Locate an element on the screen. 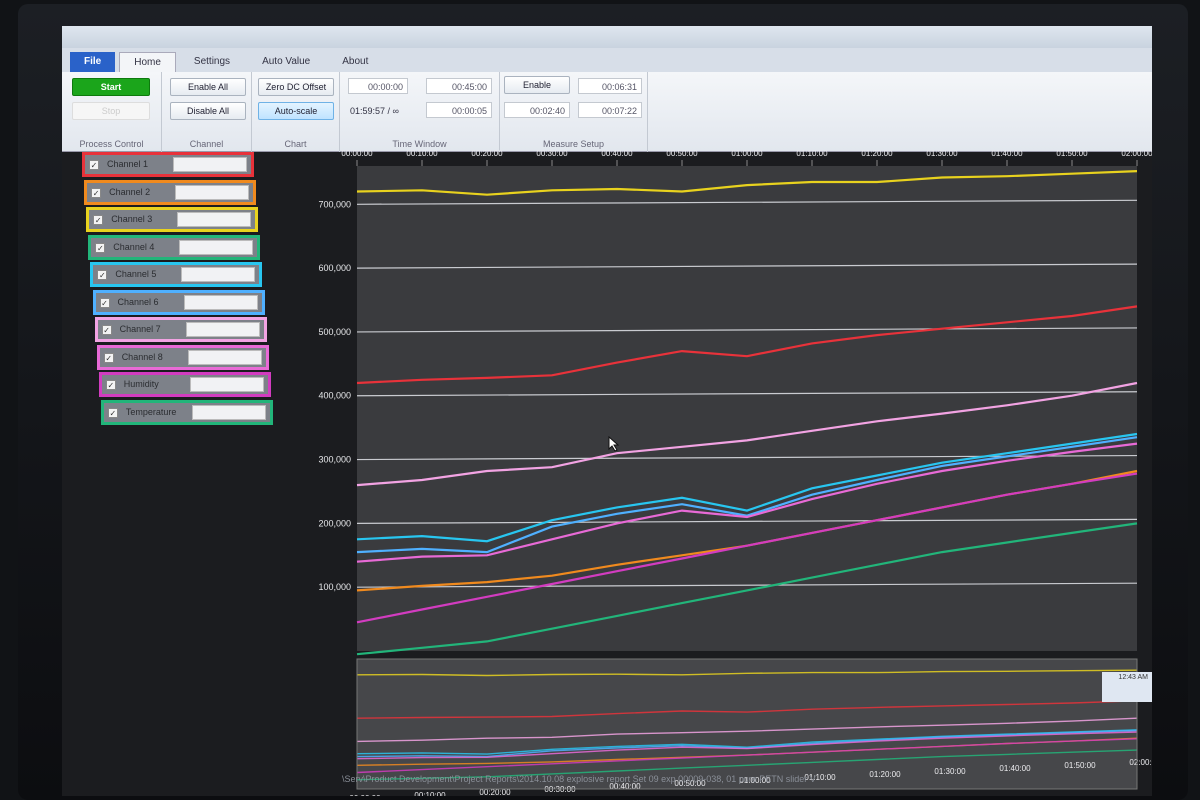 This screenshot has height=800, width=1200. overview-x-tick-label: 01:30:00 is located at coordinates (950, 771).